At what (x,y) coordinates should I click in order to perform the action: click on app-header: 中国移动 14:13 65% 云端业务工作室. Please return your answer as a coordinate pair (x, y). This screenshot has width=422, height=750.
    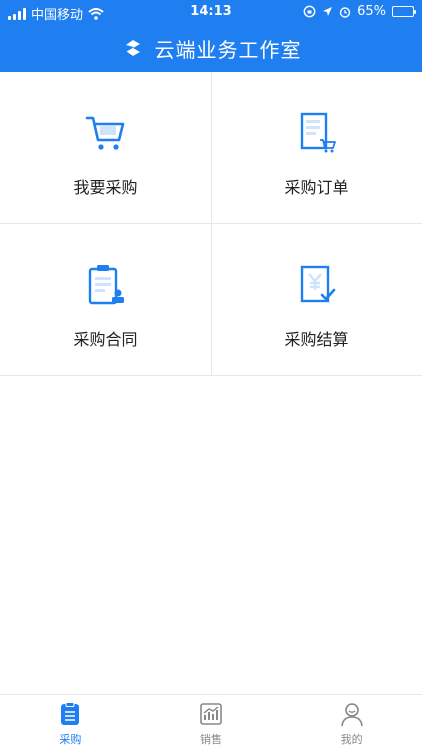
    Looking at the image, I should click on (211, 36).